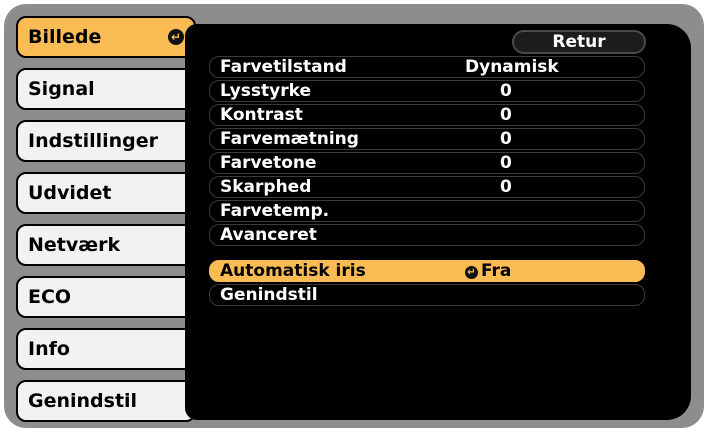 The image size is (720, 432). Describe the element at coordinates (427, 115) in the screenshot. I see `menu-row-kontrast: Kontrast 0` at that location.